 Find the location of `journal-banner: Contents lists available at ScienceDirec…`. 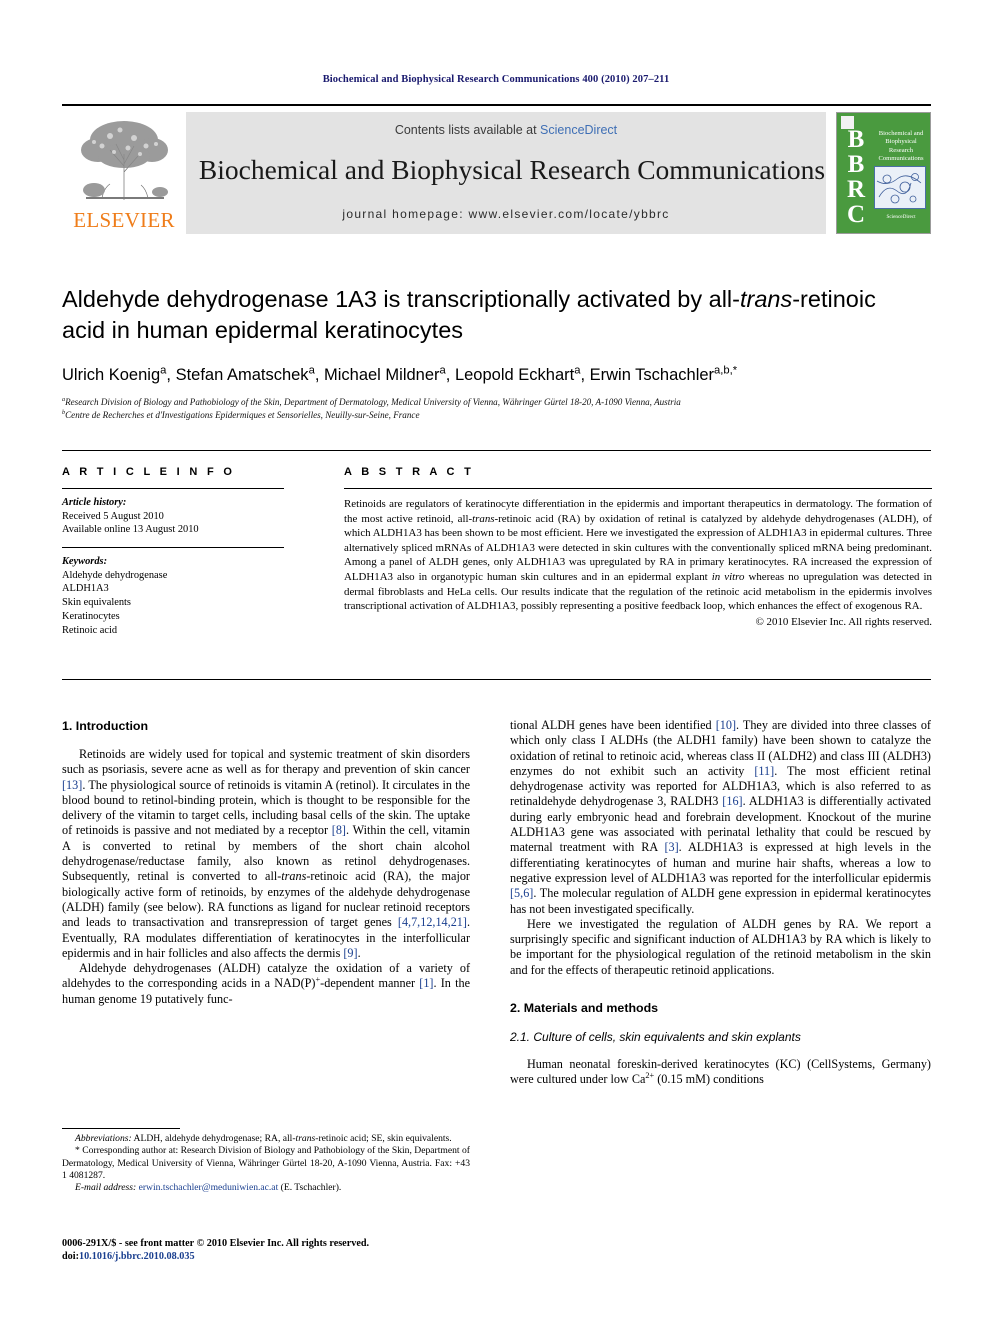

journal-banner: Contents lists available at ScienceDirec… is located at coordinates (506, 173).